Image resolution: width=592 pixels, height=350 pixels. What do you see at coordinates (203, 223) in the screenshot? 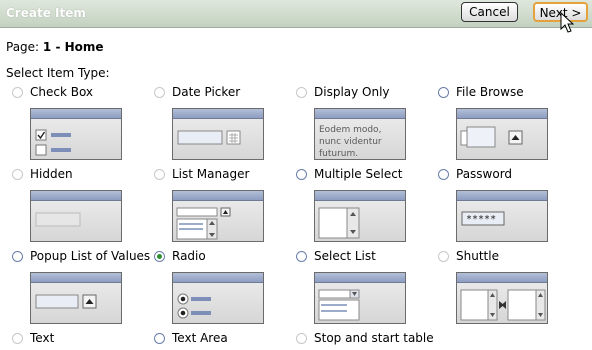
I see `list-manager-icon` at bounding box center [203, 223].